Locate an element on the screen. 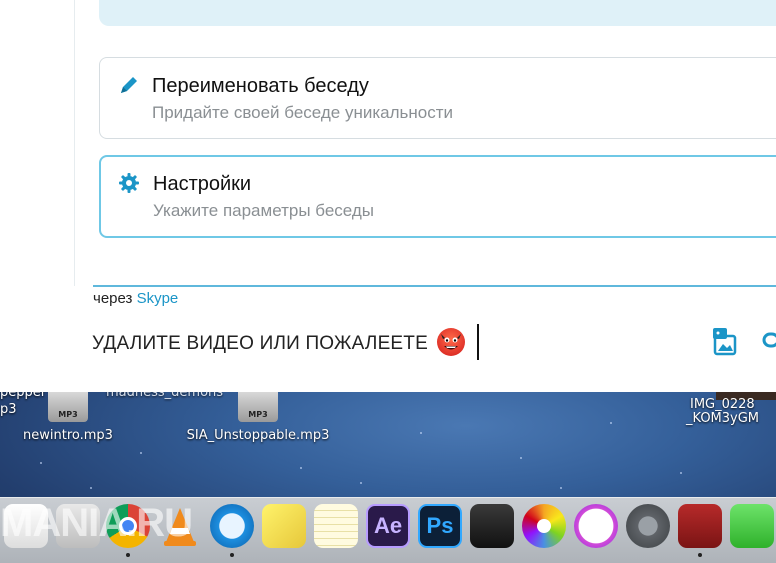  itunes-icon is located at coordinates (596, 526).